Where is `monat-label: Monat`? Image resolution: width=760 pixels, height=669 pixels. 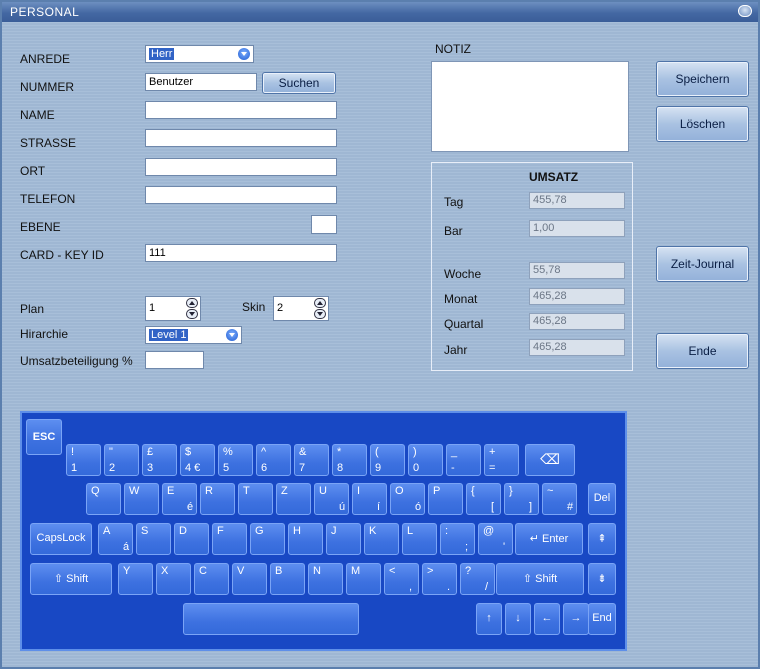 monat-label: Monat is located at coordinates (461, 299).